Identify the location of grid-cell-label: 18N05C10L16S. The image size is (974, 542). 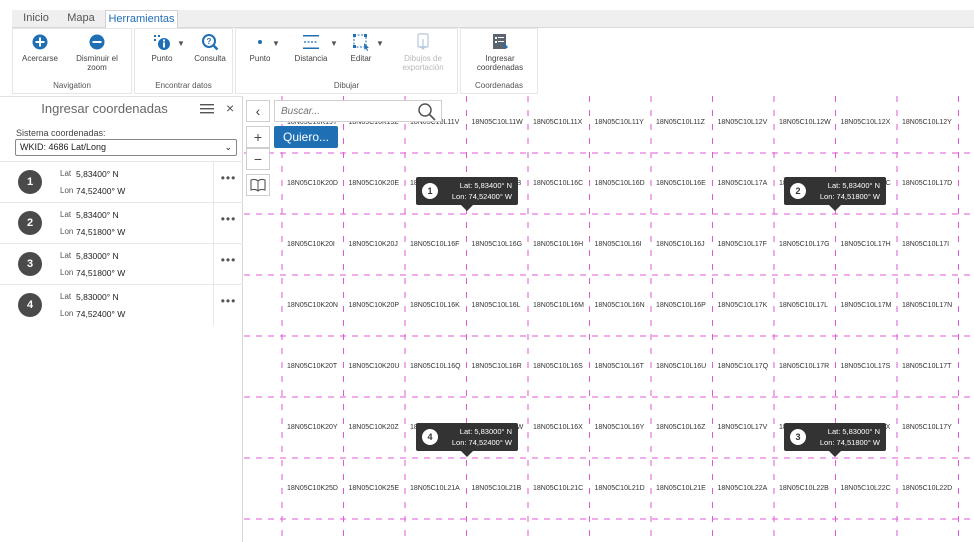
(558, 366).